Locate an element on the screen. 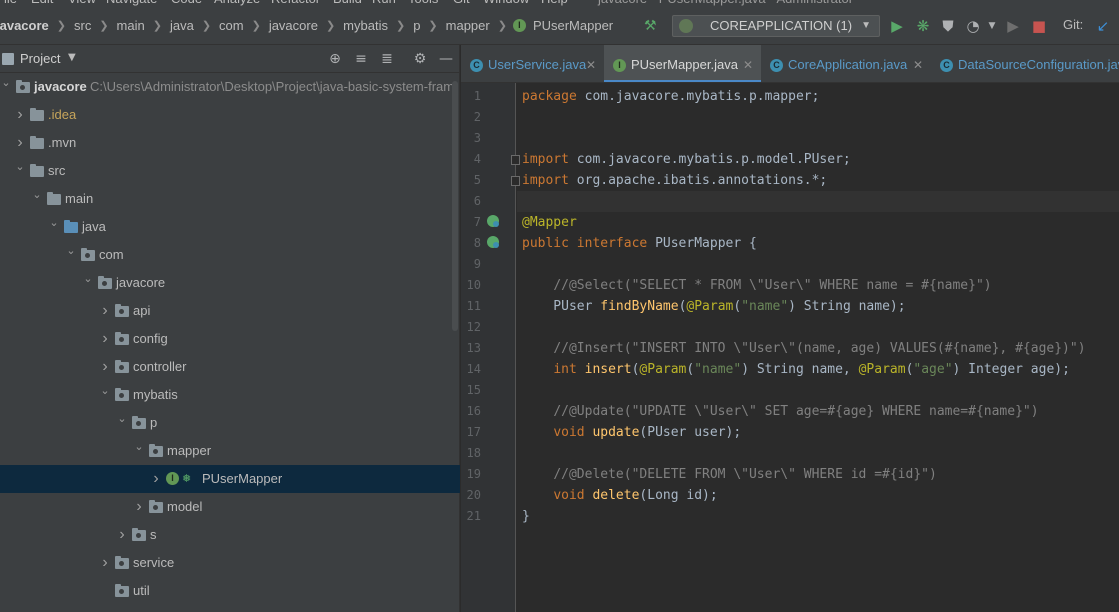 This screenshot has width=1119, height=612. tree-node: ⌄ mapper is located at coordinates (230, 451).